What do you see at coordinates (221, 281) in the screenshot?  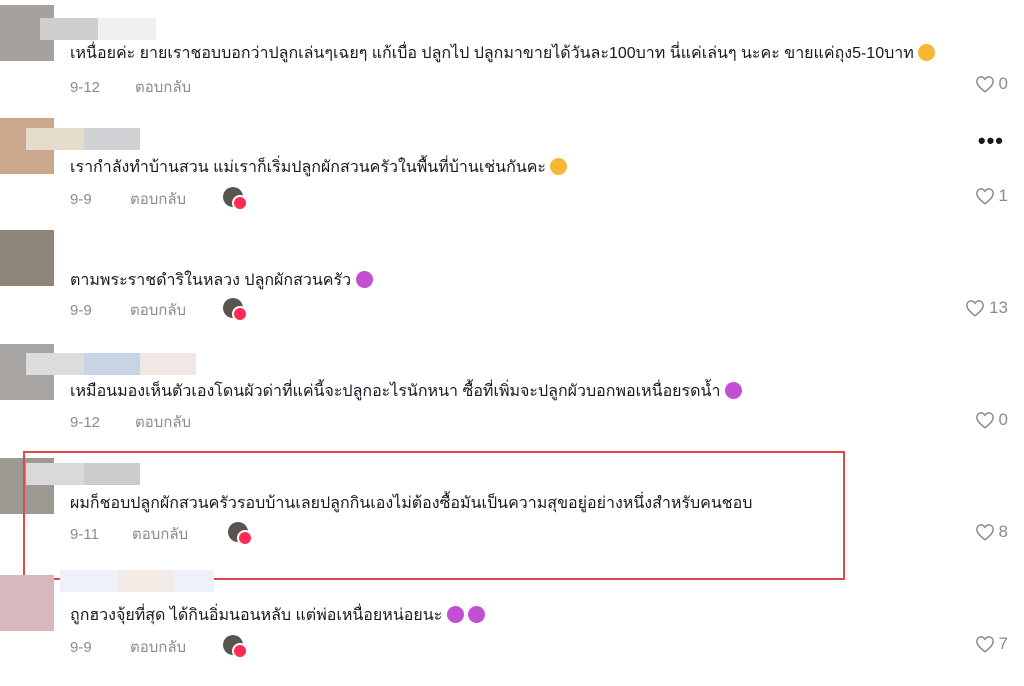 I see `comment-text: ตามพระราชดำริในหลวง ปลูกผักสวนครัว` at bounding box center [221, 281].